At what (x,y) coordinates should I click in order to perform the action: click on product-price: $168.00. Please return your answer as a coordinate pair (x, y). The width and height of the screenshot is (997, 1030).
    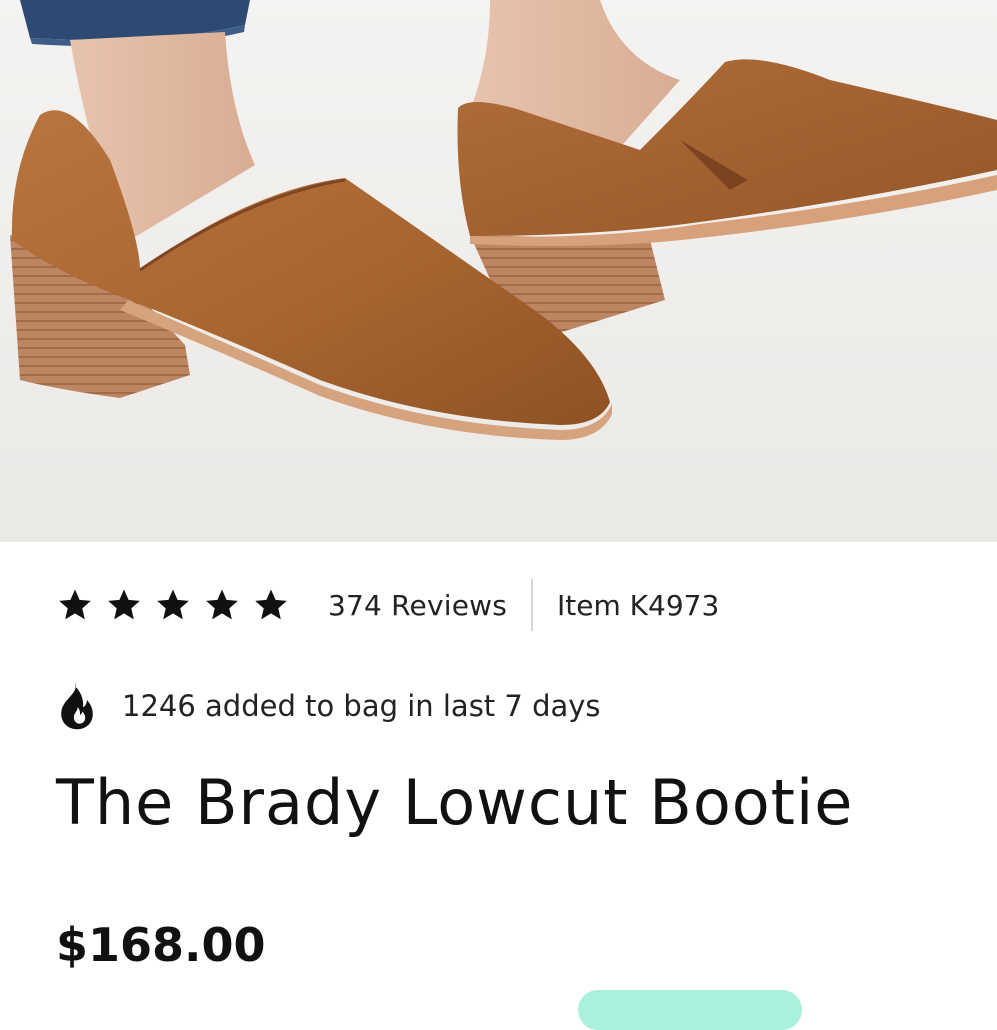
    Looking at the image, I should click on (161, 945).